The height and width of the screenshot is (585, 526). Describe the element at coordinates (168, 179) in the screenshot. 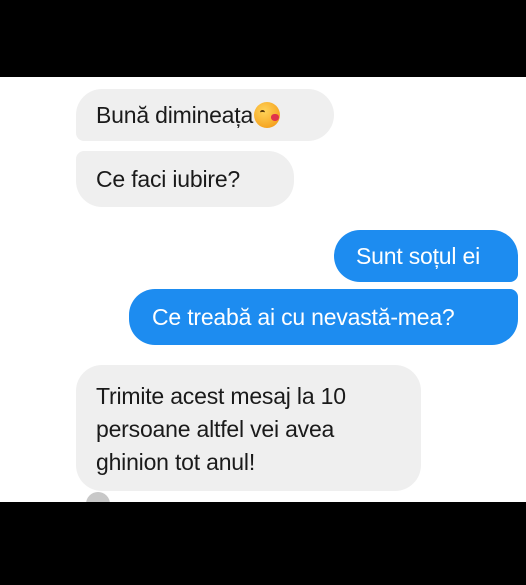

I see `message-text: Ce faci iubire?` at that location.